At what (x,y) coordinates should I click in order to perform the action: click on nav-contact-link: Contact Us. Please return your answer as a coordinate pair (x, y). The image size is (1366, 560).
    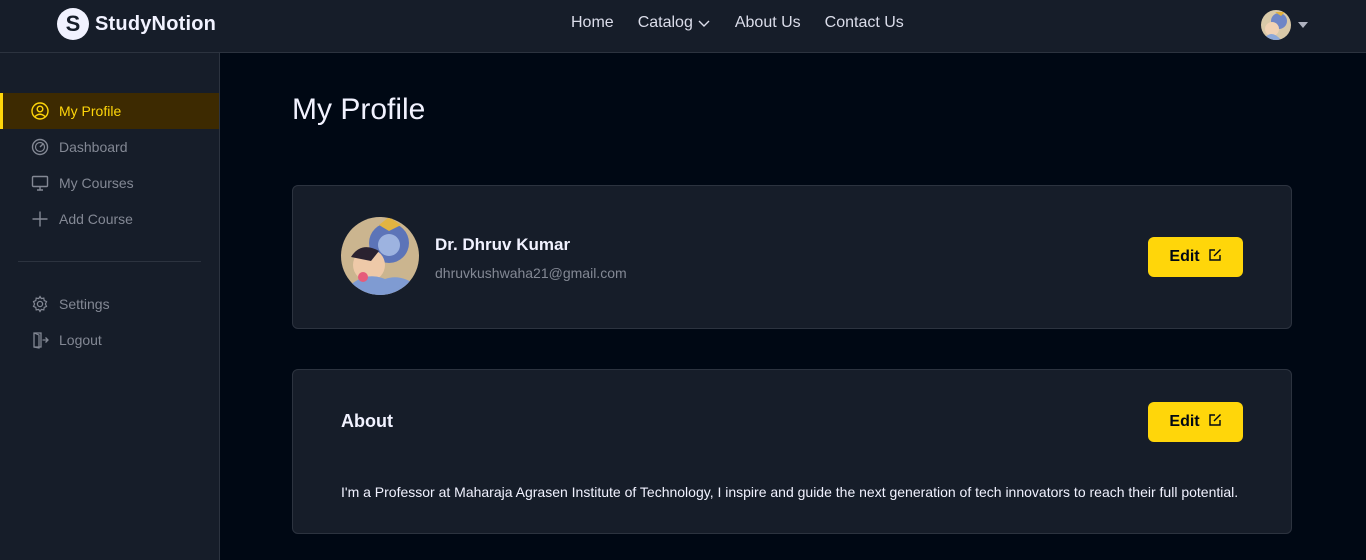
    Looking at the image, I should click on (864, 23).